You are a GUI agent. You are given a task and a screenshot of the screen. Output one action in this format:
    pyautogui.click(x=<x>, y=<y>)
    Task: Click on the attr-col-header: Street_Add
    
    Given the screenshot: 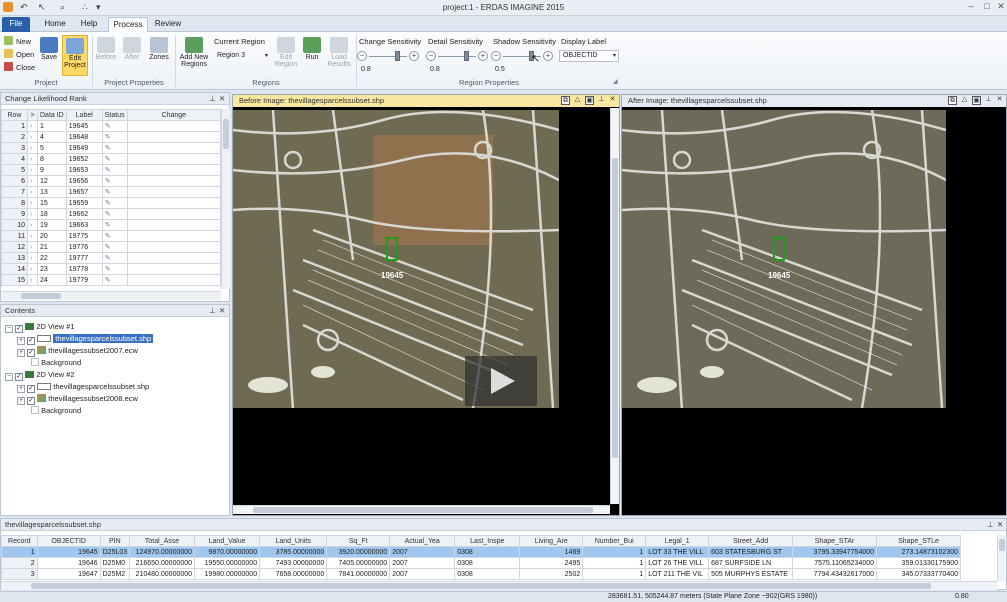 What is the action you would take?
    pyautogui.click(x=751, y=541)
    